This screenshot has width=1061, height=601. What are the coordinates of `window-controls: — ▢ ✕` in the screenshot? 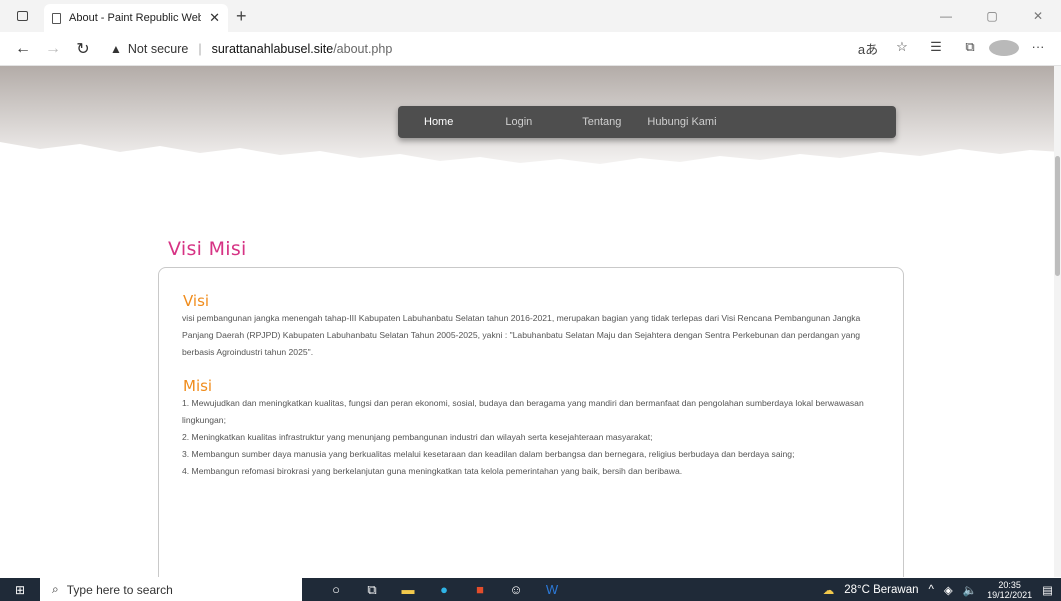 It's located at (992, 16).